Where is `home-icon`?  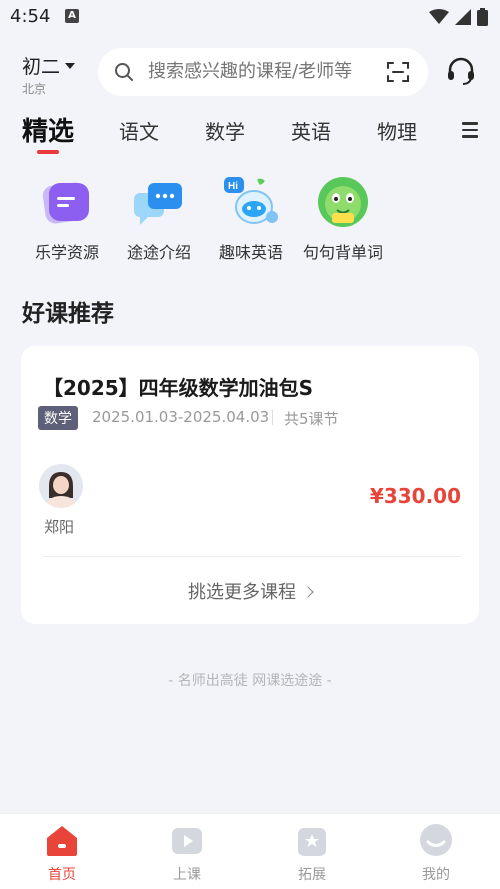 home-icon is located at coordinates (62, 840).